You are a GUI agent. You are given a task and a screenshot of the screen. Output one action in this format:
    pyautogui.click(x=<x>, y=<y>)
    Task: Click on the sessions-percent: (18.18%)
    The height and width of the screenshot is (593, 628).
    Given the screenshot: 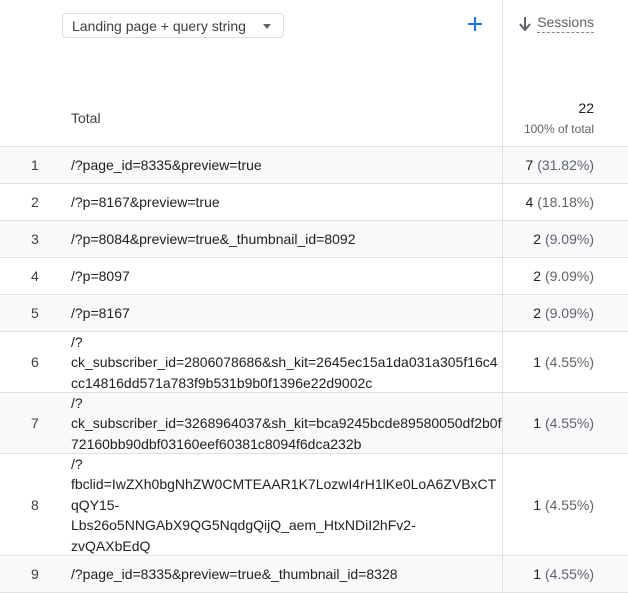 What is the action you would take?
    pyautogui.click(x=565, y=202)
    